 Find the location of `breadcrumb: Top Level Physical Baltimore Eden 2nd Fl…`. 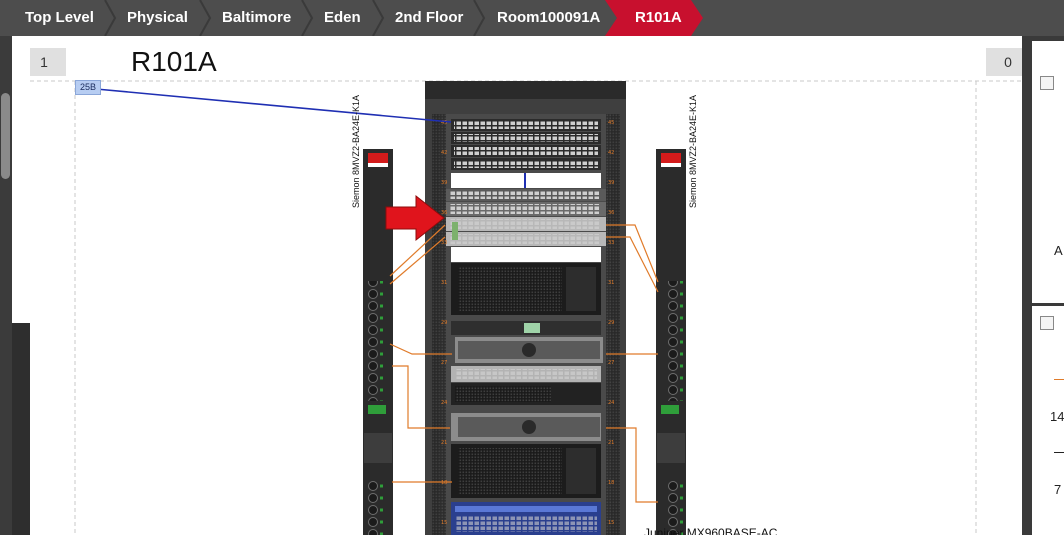

breadcrumb: Top Level Physical Baltimore Eden 2nd Fl… is located at coordinates (532, 18).